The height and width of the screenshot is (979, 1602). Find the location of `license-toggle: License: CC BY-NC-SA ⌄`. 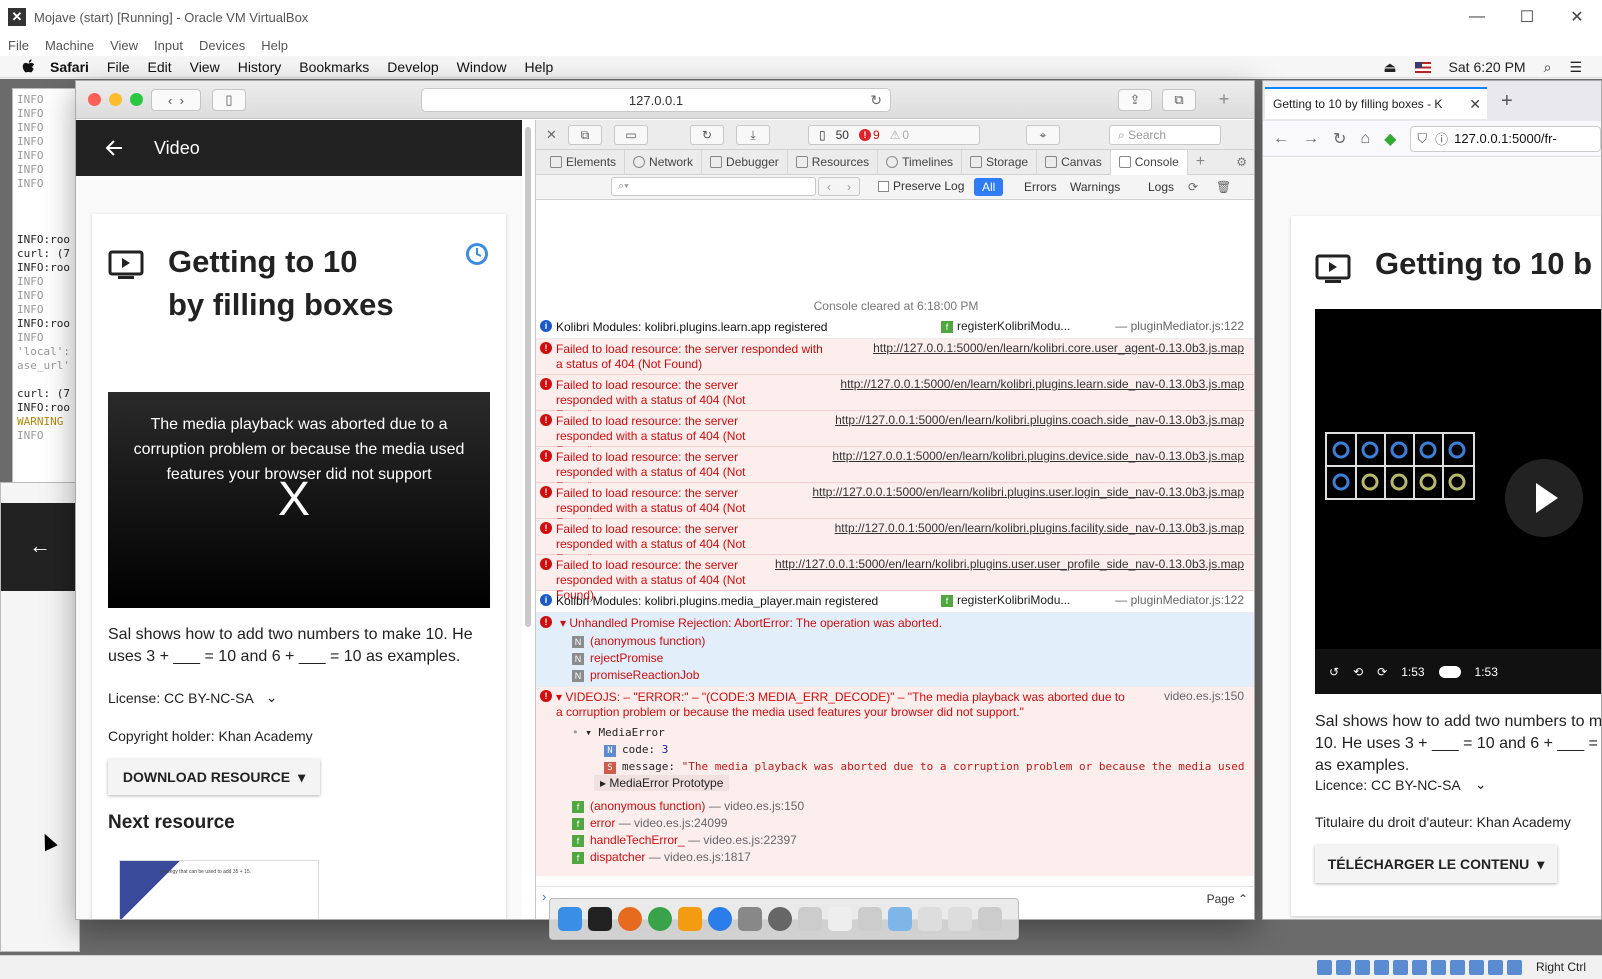

license-toggle: License: CC BY-NC-SA ⌄ is located at coordinates (193, 697).